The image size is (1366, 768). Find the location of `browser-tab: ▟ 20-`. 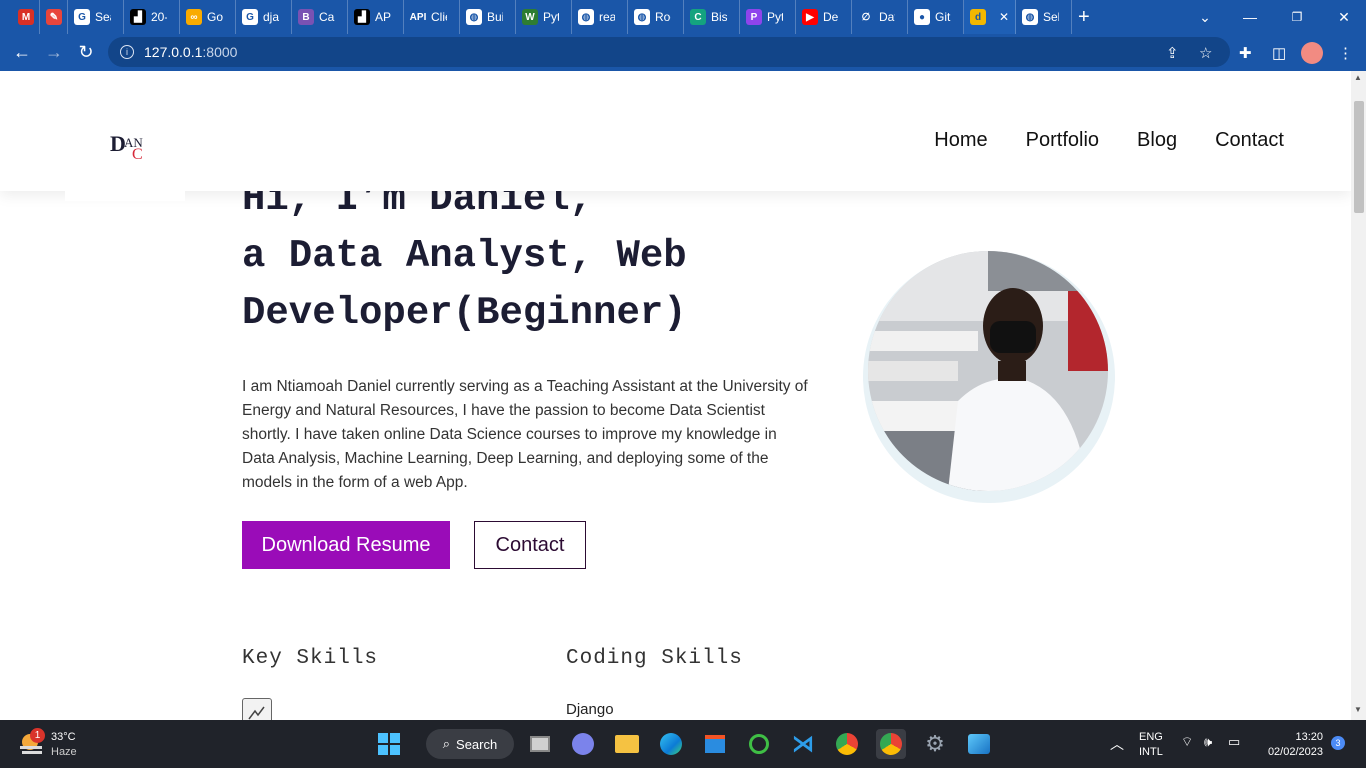

browser-tab: ▟ 20- is located at coordinates (152, 17).